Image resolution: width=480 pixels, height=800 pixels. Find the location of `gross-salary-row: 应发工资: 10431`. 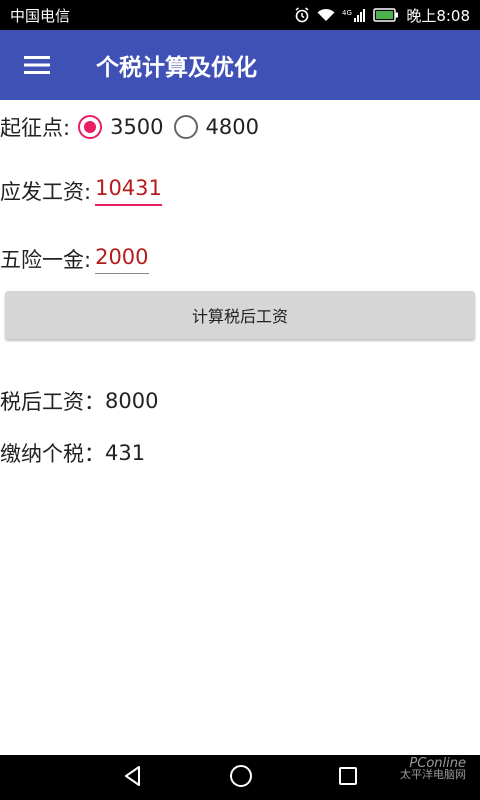

gross-salary-row: 应发工资: 10431 is located at coordinates (81, 191).